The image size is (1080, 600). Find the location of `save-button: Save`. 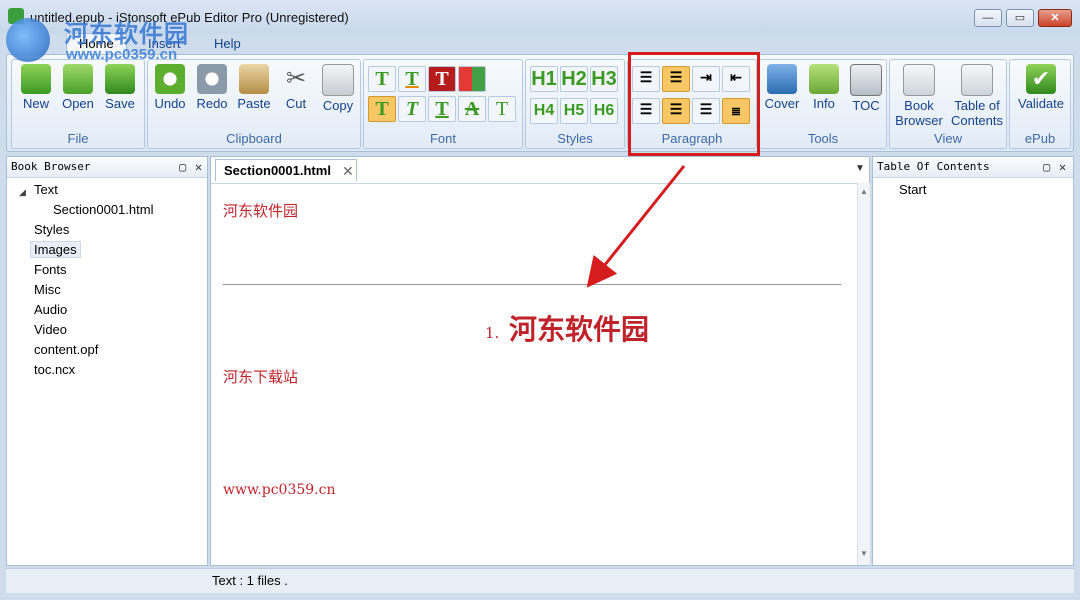

save-button: Save is located at coordinates (120, 87).